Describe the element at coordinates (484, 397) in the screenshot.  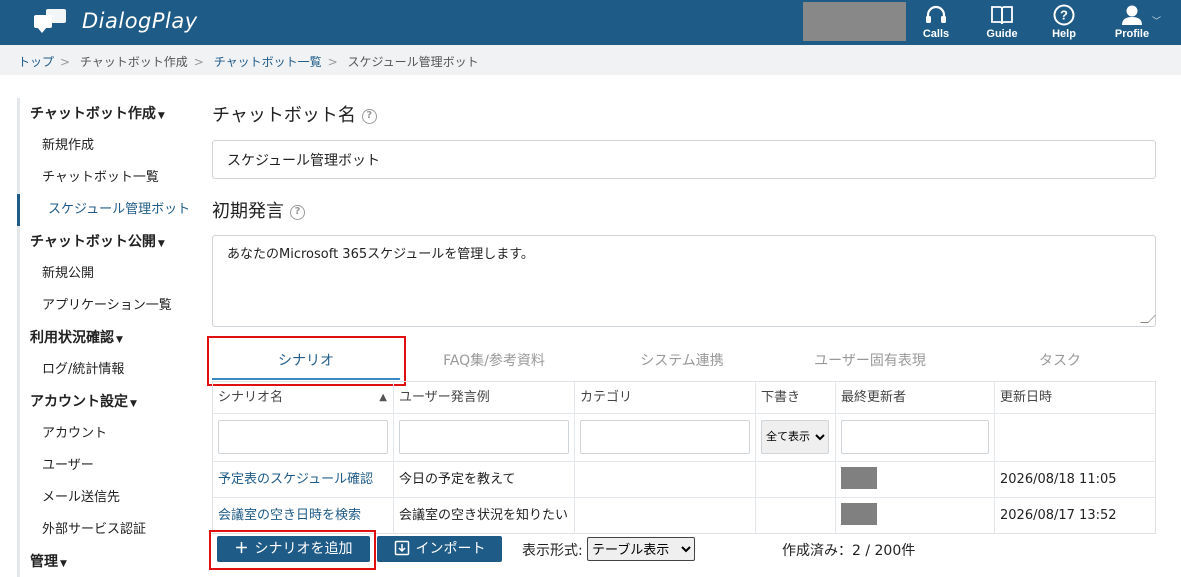
I see `column-header-example: ユーザー発言例` at that location.